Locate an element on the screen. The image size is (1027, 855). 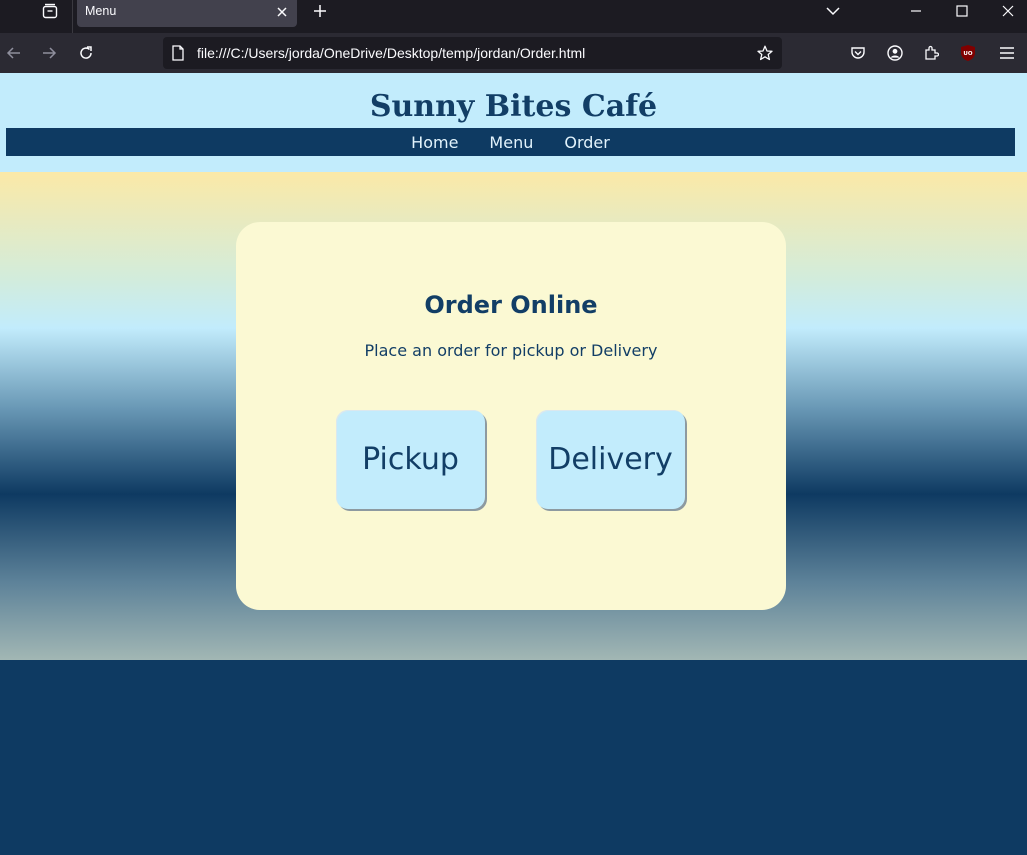
delivery-button: Delivery is located at coordinates (610, 459).